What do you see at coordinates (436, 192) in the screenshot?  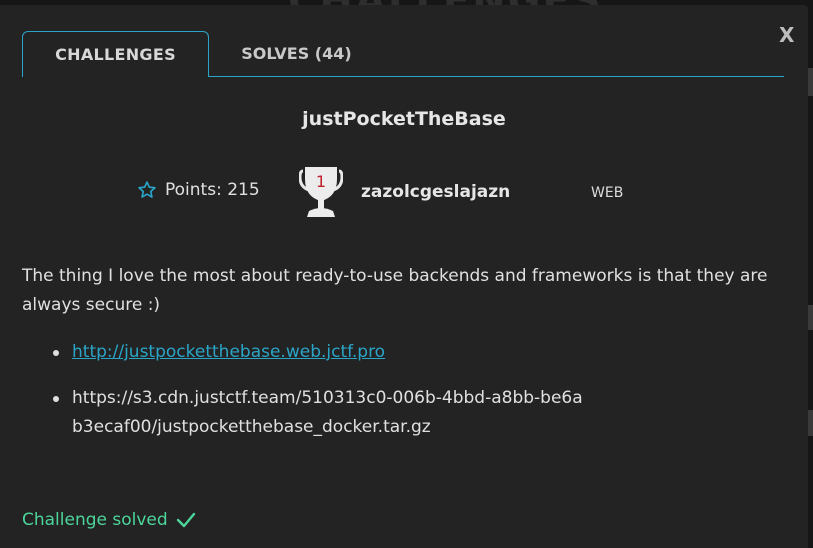 I see `first-blood-user: zazolcgeslajazn` at bounding box center [436, 192].